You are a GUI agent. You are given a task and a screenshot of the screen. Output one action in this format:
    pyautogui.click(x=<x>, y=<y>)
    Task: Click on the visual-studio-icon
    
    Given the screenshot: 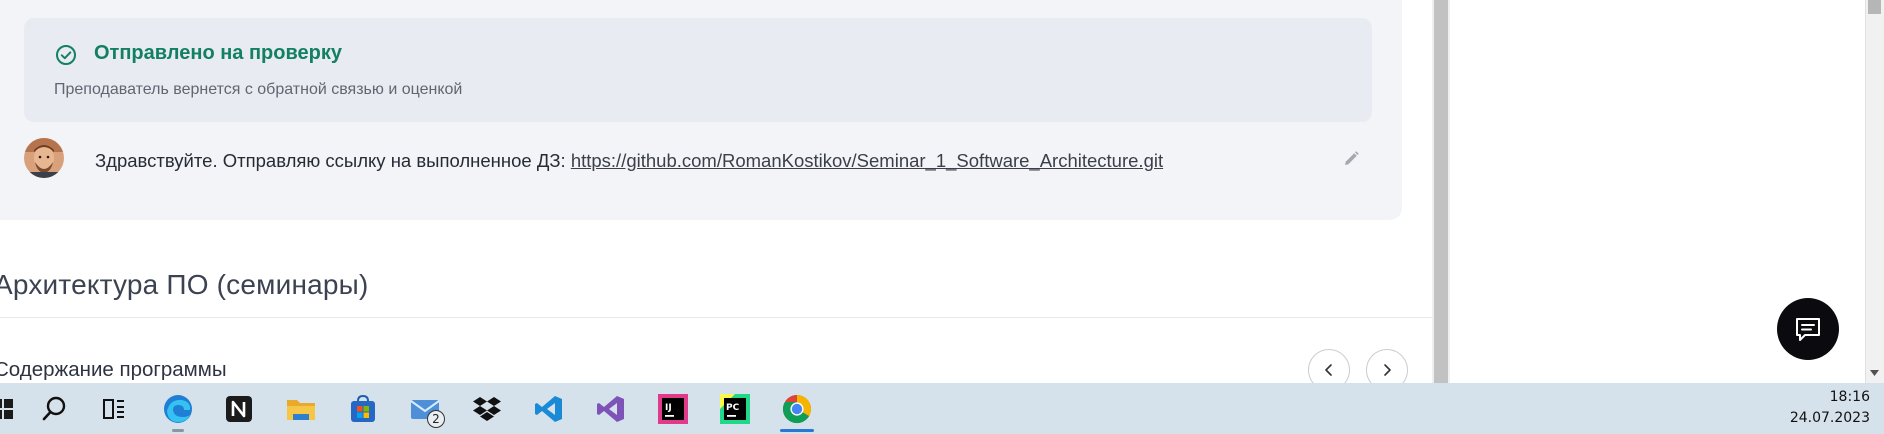 What is the action you would take?
    pyautogui.click(x=610, y=408)
    